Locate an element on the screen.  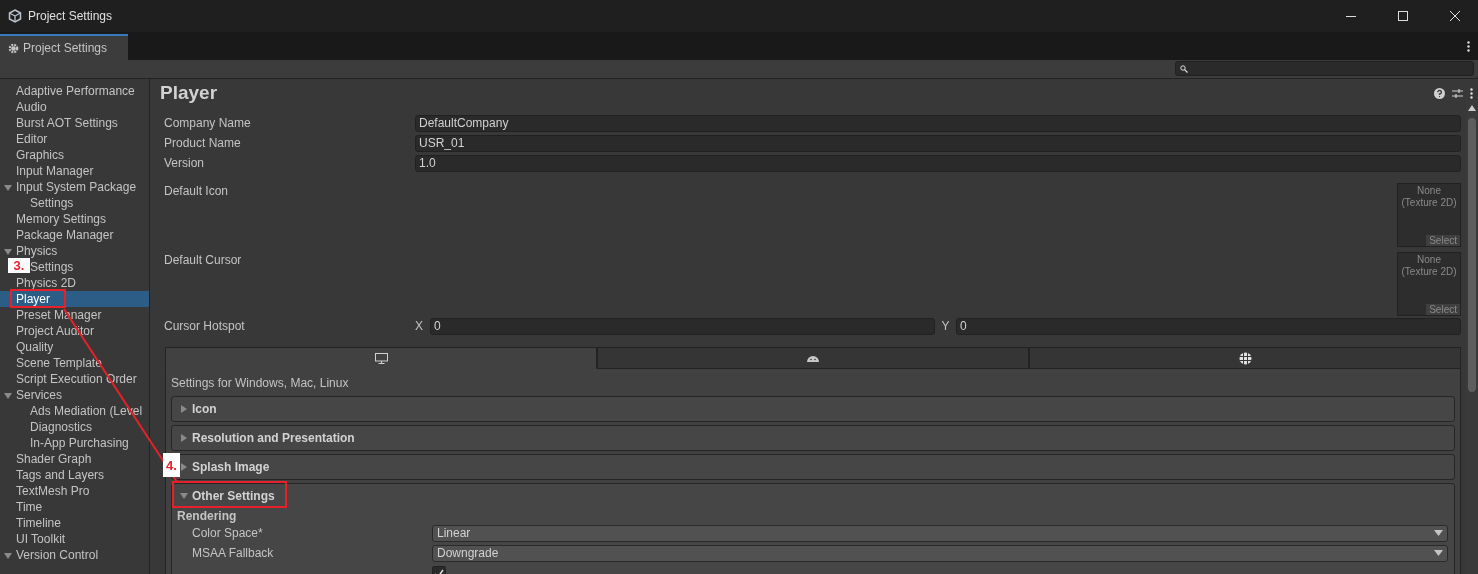
monitor-icon is located at coordinates (381, 358).